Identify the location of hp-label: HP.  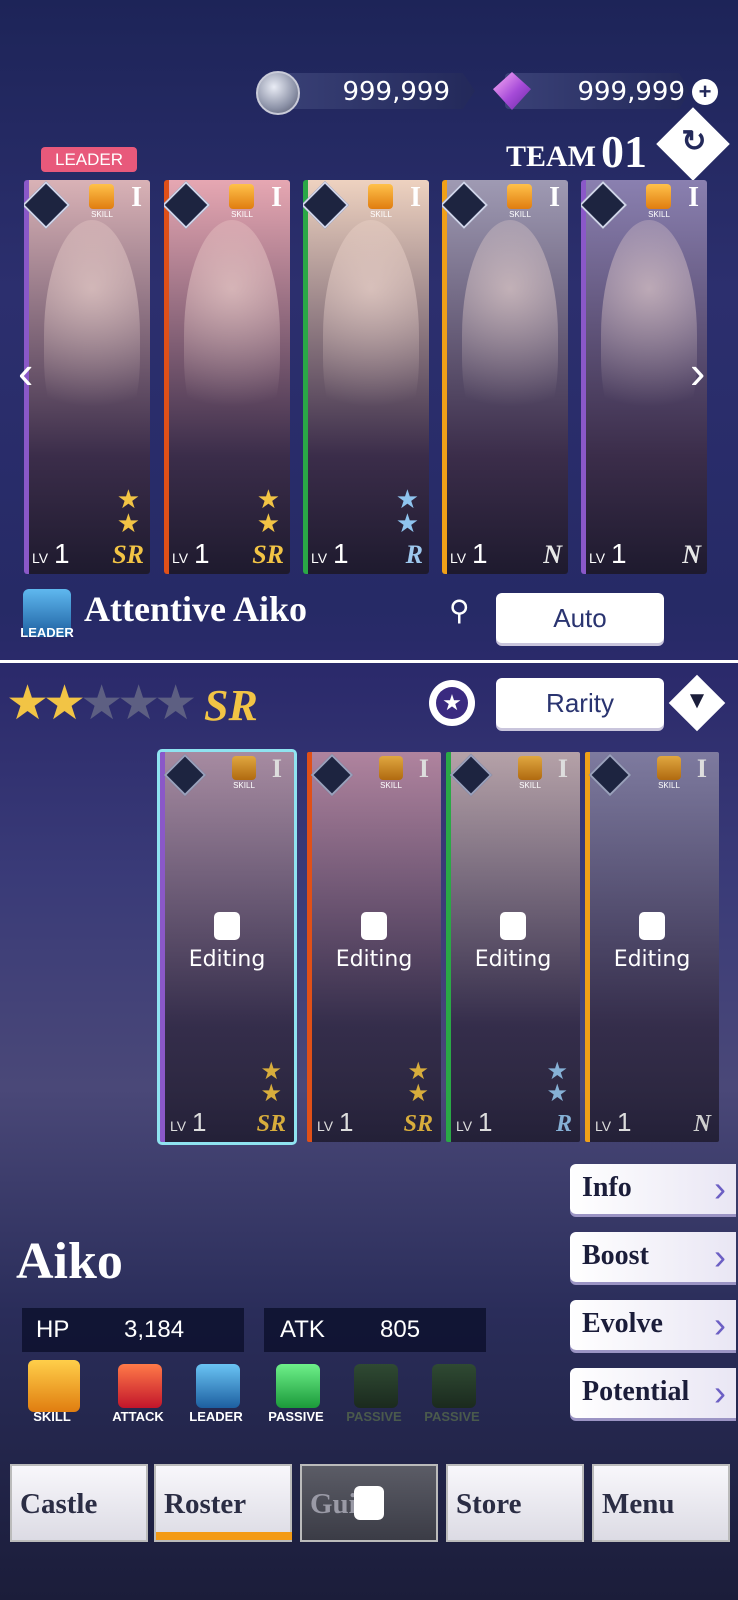
(53, 1329).